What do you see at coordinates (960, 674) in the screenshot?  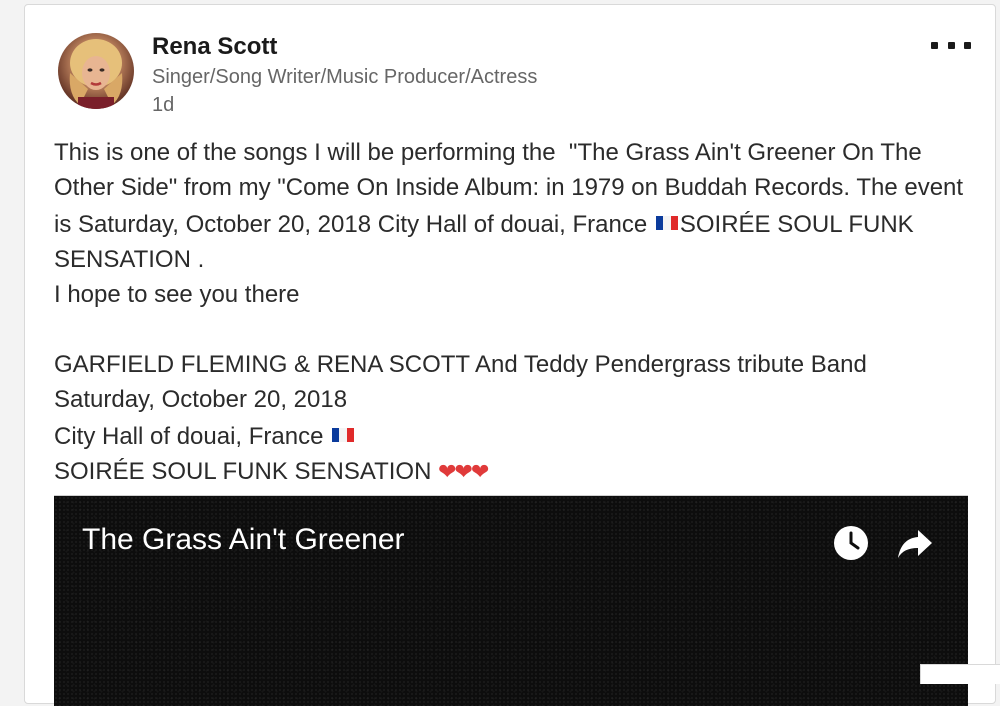 I see `overlay-corner` at bounding box center [960, 674].